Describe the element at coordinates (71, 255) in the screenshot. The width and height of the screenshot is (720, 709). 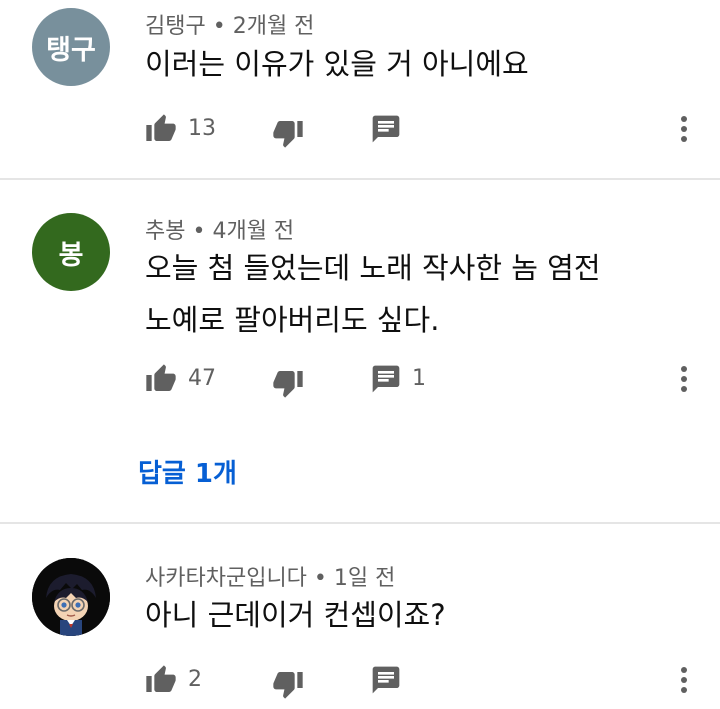
I see `avatar-initials: 봉` at that location.